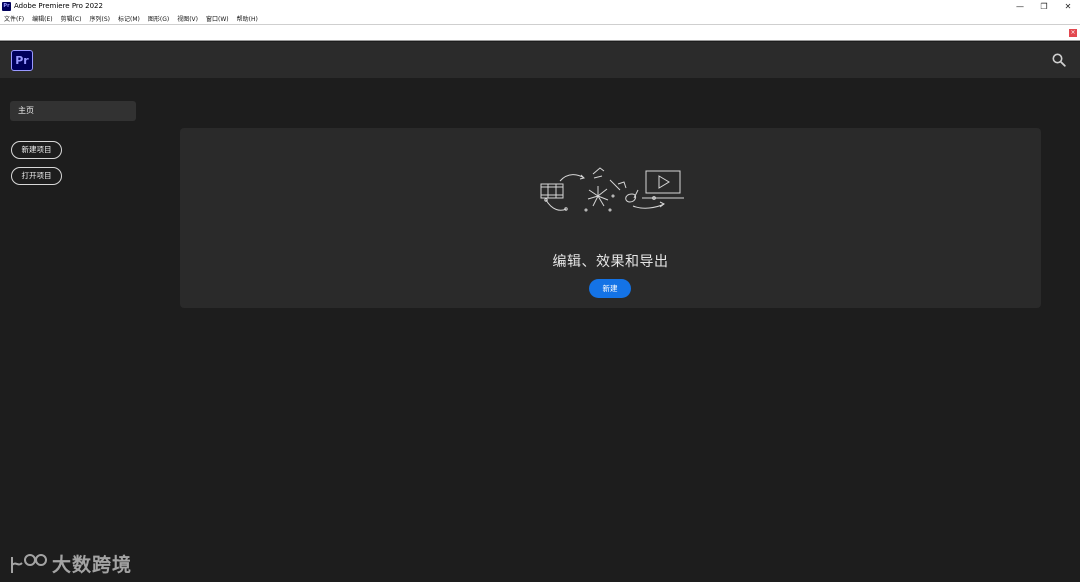  What do you see at coordinates (129, 18) in the screenshot?
I see `menu-markers: 标记(M)` at bounding box center [129, 18].